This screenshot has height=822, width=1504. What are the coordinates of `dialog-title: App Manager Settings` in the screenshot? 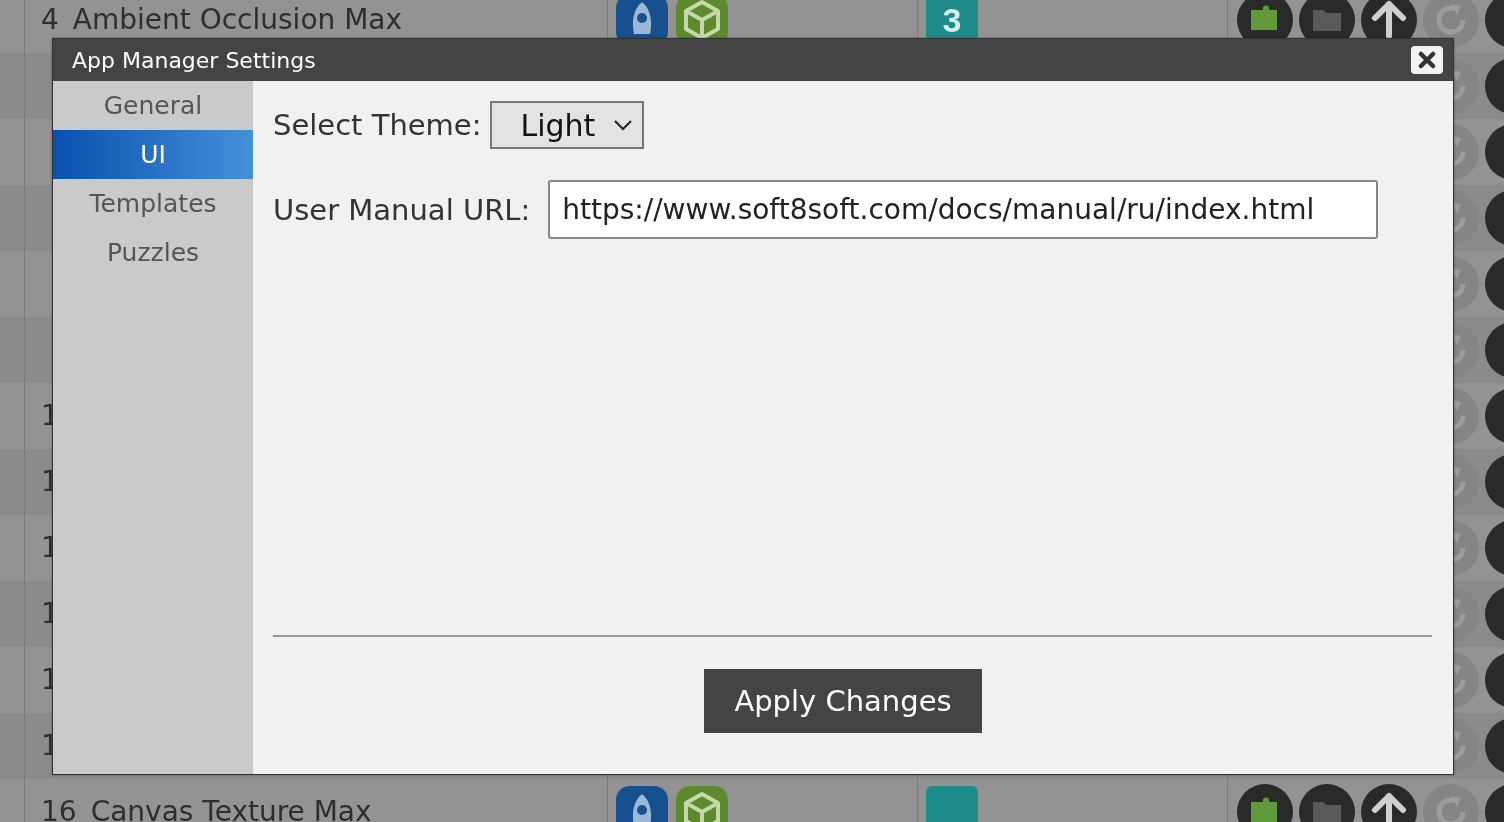 It's located at (194, 60).